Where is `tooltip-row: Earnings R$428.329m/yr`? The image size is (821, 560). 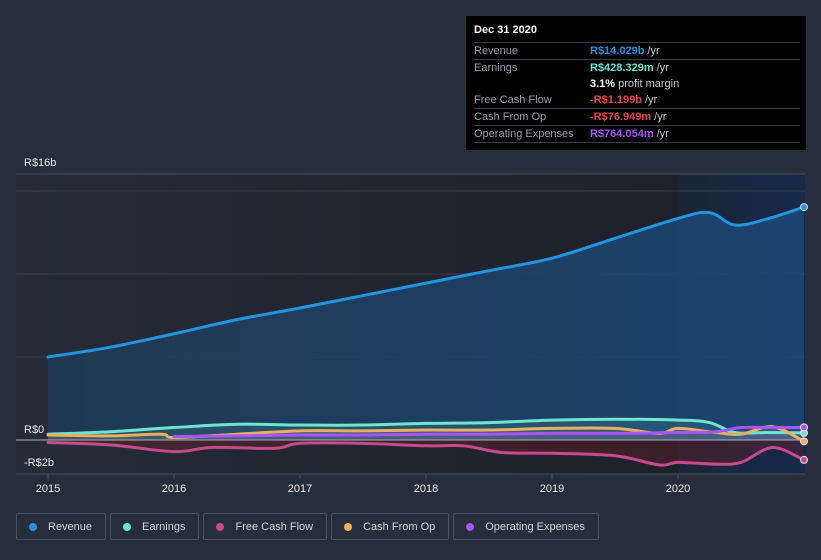 tooltip-row: Earnings R$428.329m/yr is located at coordinates (637, 68).